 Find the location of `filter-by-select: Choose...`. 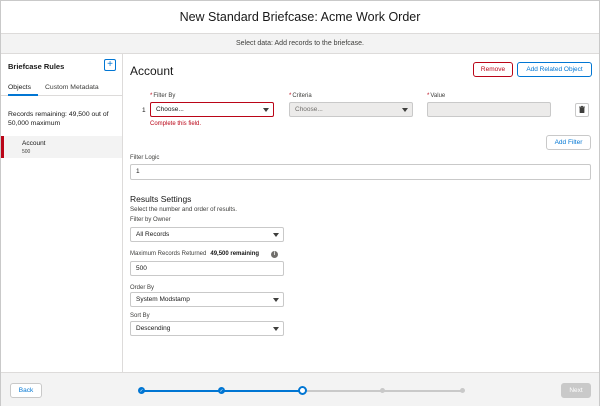

filter-by-select: Choose... is located at coordinates (212, 109).